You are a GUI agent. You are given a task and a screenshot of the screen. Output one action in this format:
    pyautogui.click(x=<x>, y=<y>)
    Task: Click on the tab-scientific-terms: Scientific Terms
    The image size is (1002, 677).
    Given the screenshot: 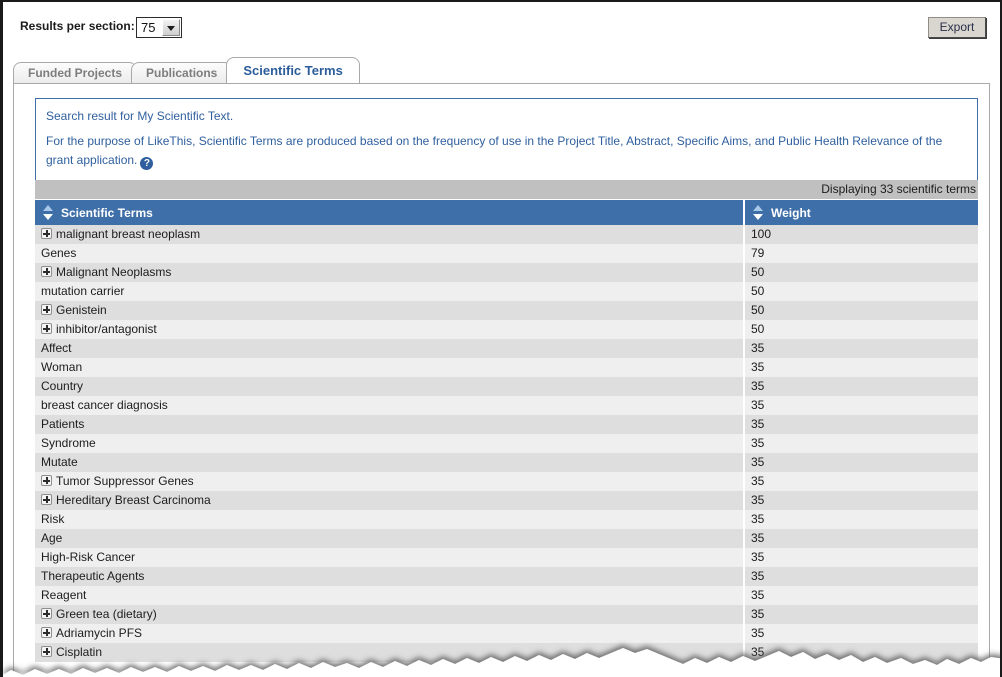 What is the action you would take?
    pyautogui.click(x=293, y=70)
    